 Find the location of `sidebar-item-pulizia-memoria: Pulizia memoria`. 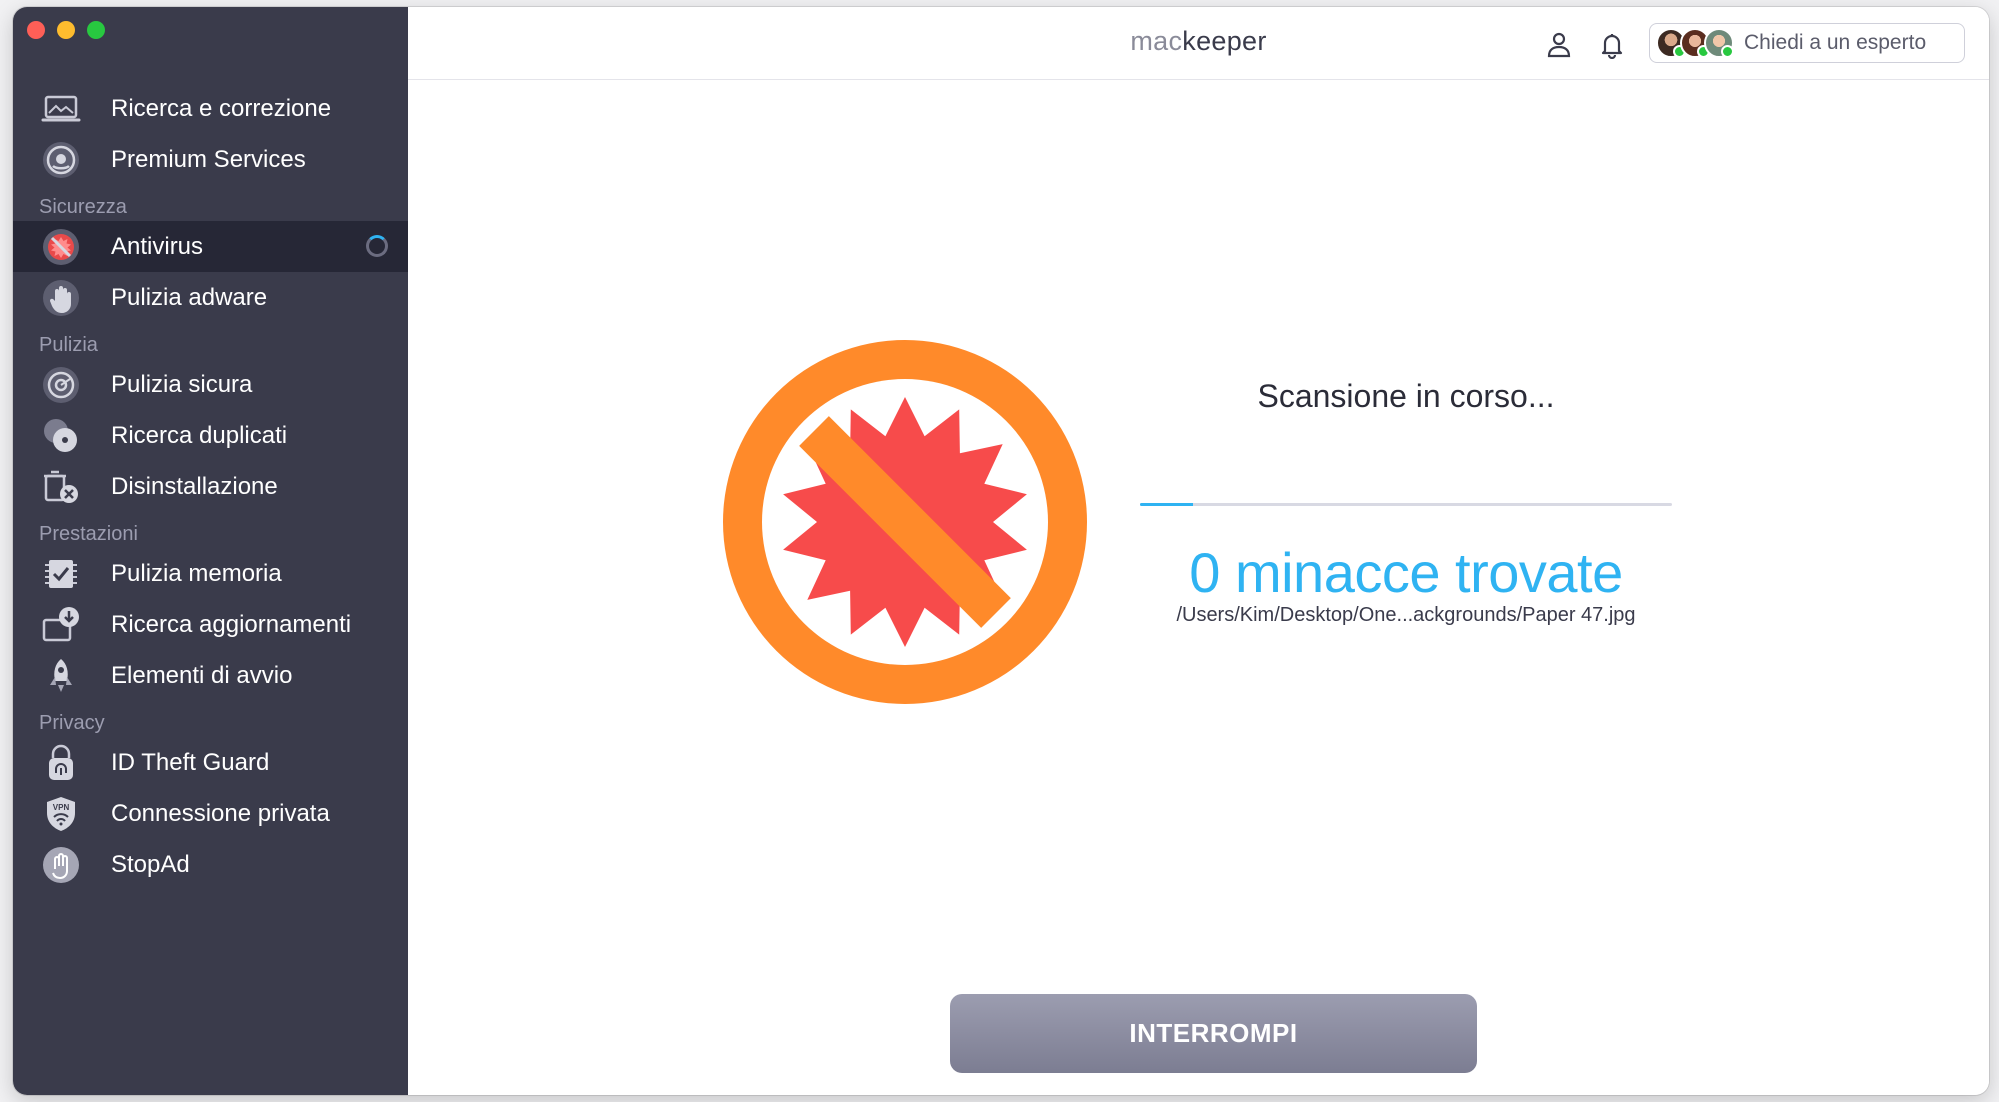

sidebar-item-pulizia-memoria: Pulizia memoria is located at coordinates (210, 573).